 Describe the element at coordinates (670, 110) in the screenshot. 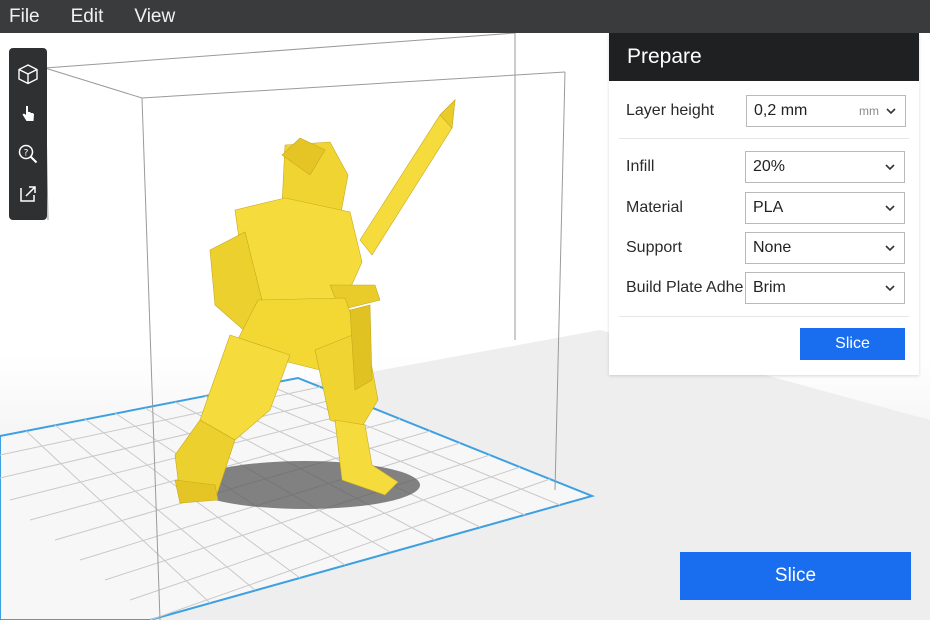

I see `layer-height-label: Layer height` at that location.